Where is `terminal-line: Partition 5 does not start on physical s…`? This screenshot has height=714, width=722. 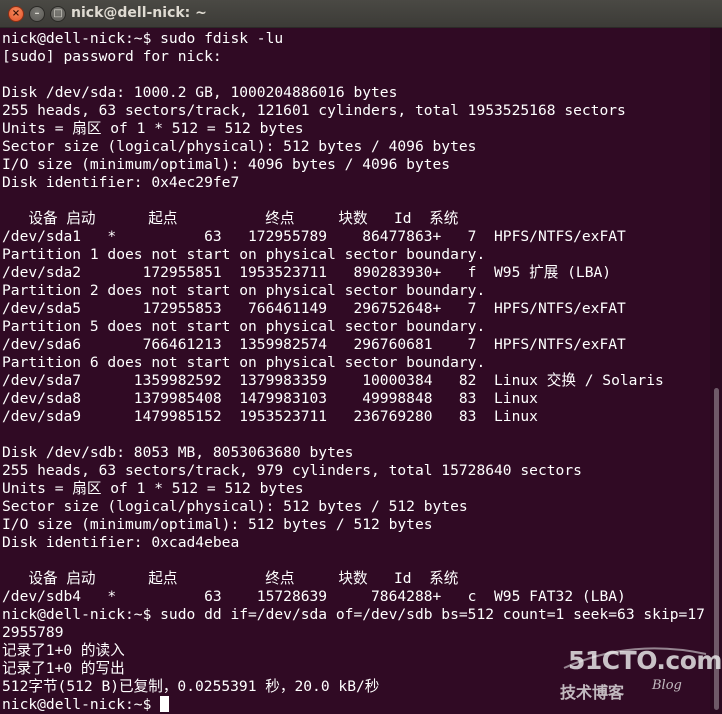
terminal-line: Partition 5 does not start on physical s… is located at coordinates (244, 326).